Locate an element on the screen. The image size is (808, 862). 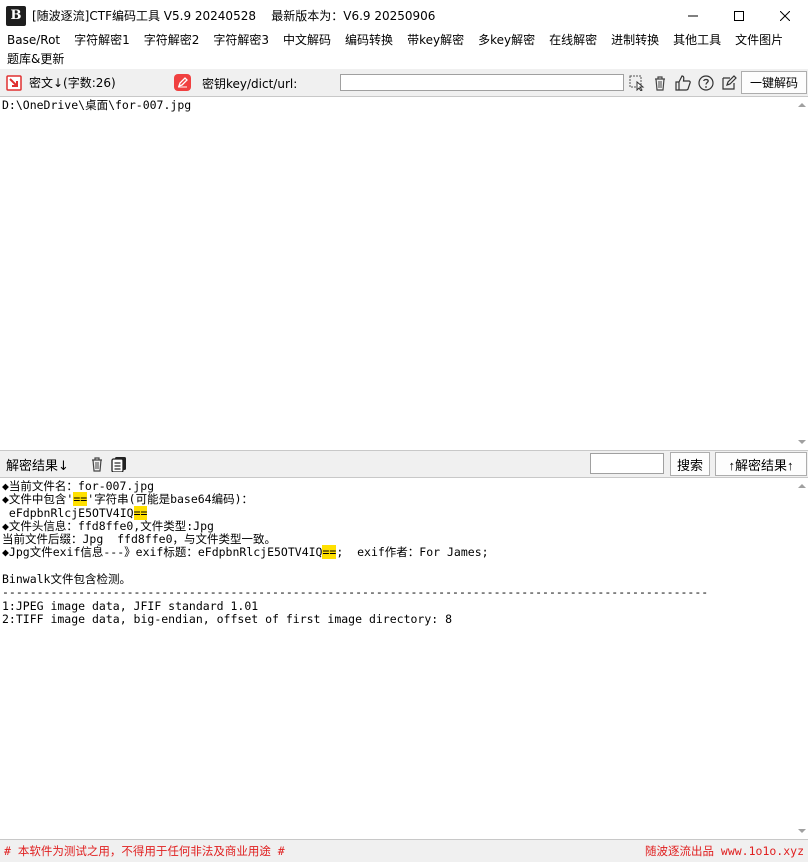
menu-row-2: 题库&更新 is located at coordinates (404, 59).